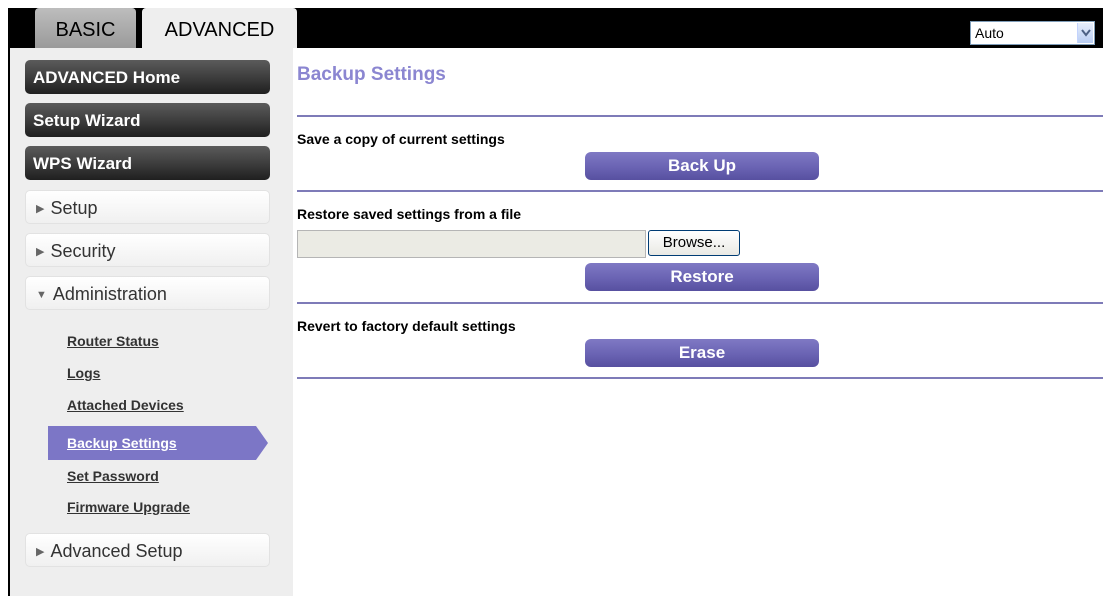  What do you see at coordinates (409, 214) in the screenshot?
I see `restore-section-label: Restore saved settings from a file` at bounding box center [409, 214].